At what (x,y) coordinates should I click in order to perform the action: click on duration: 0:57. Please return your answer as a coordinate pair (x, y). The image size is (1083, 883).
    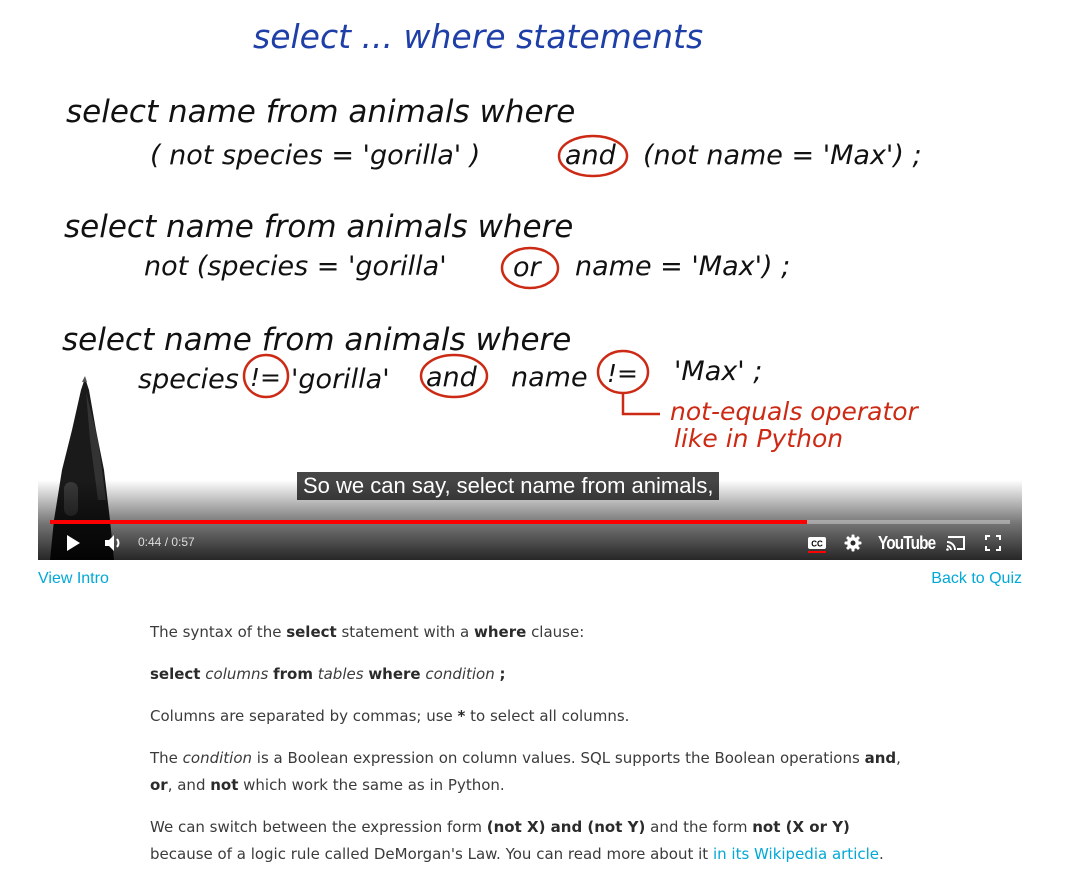
    Looking at the image, I should click on (183, 542).